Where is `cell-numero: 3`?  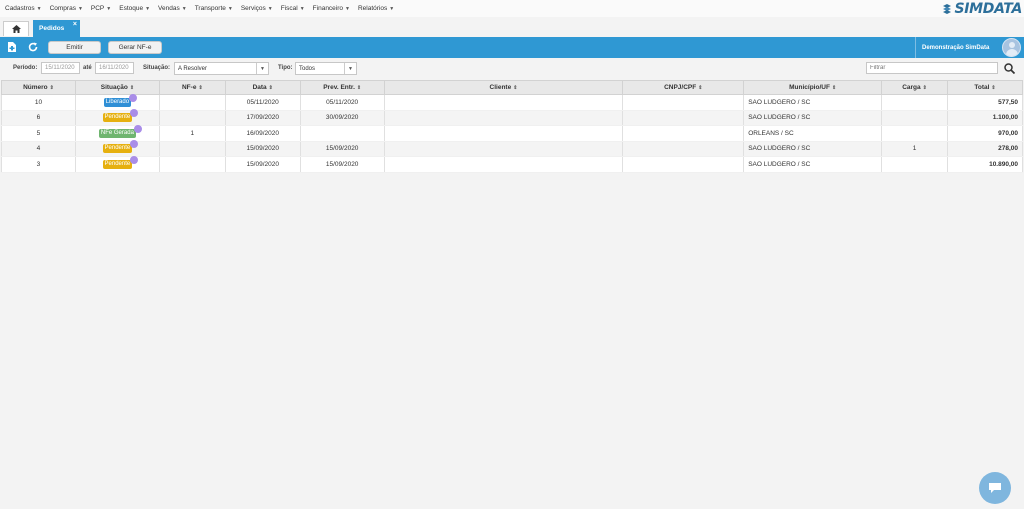 cell-numero: 3 is located at coordinates (38, 164).